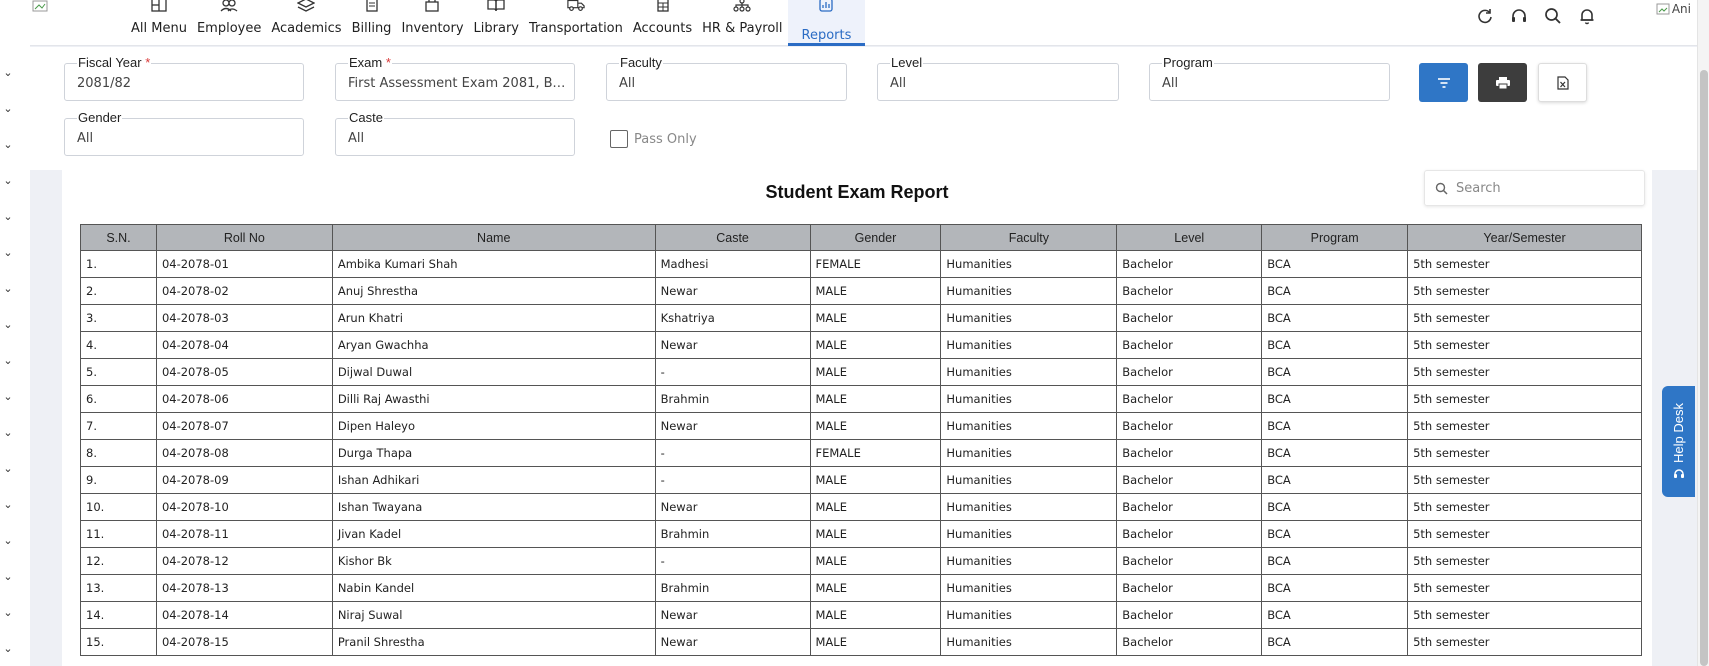 The width and height of the screenshot is (1709, 666). Describe the element at coordinates (184, 133) in the screenshot. I see `gender-select: Gender All` at that location.